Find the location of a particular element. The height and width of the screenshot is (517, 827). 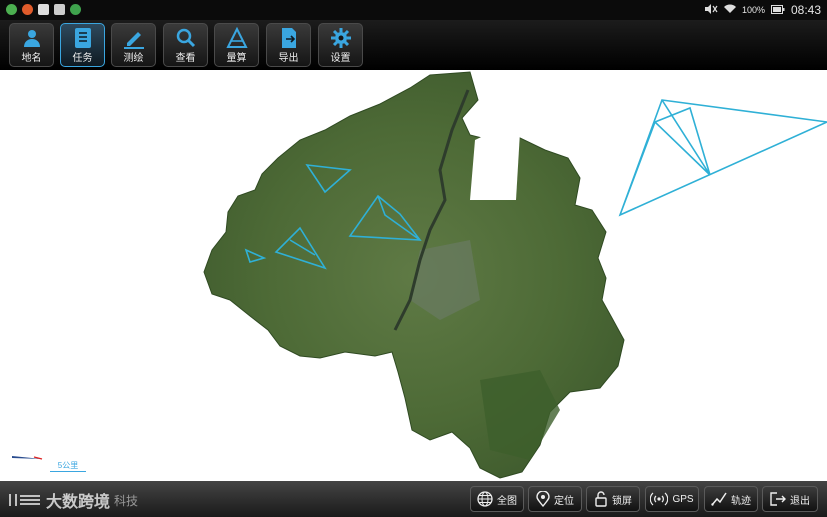

battery-percent: 100% is located at coordinates (753, 10).